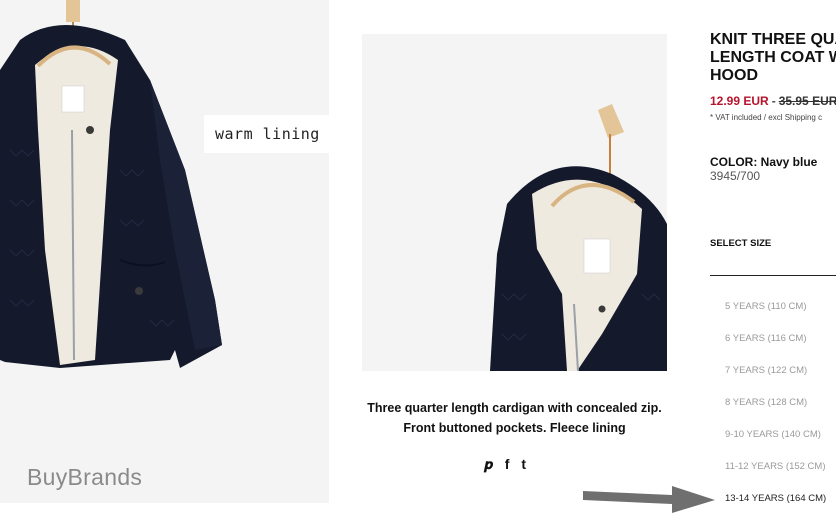 The width and height of the screenshot is (836, 525). Describe the element at coordinates (85, 477) in the screenshot. I see `watermark-text: BuyBrands` at that location.